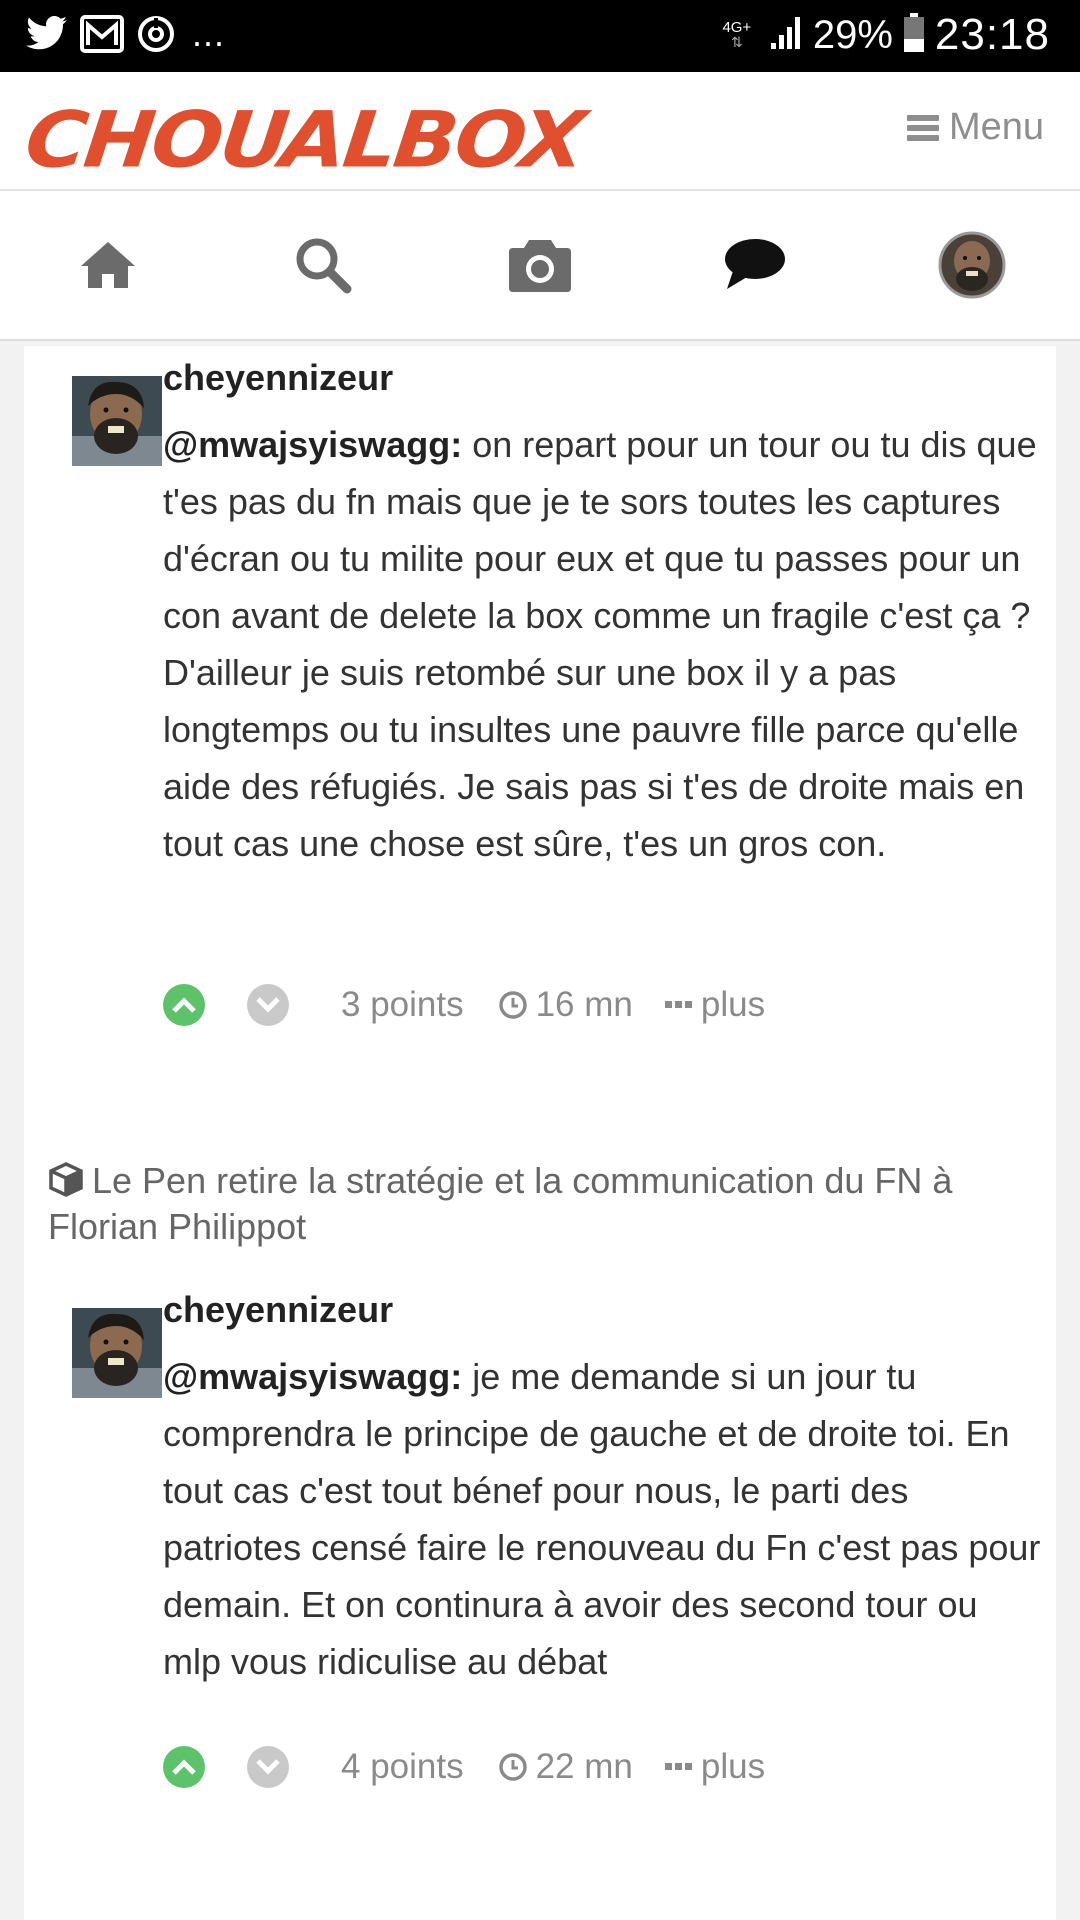 Image resolution: width=1080 pixels, height=1920 pixels. Describe the element at coordinates (996, 127) in the screenshot. I see `menu-label: Menu` at that location.